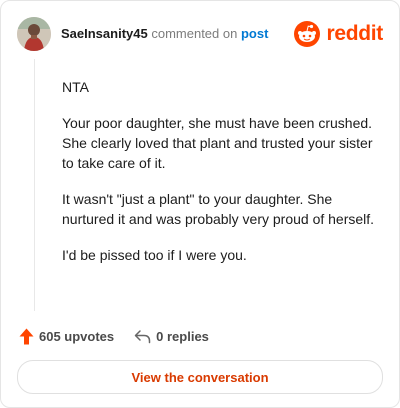 This screenshot has height=408, width=400. Describe the element at coordinates (154, 255) in the screenshot. I see `comment-paragraph: I'd be pissed too if I were you.` at that location.